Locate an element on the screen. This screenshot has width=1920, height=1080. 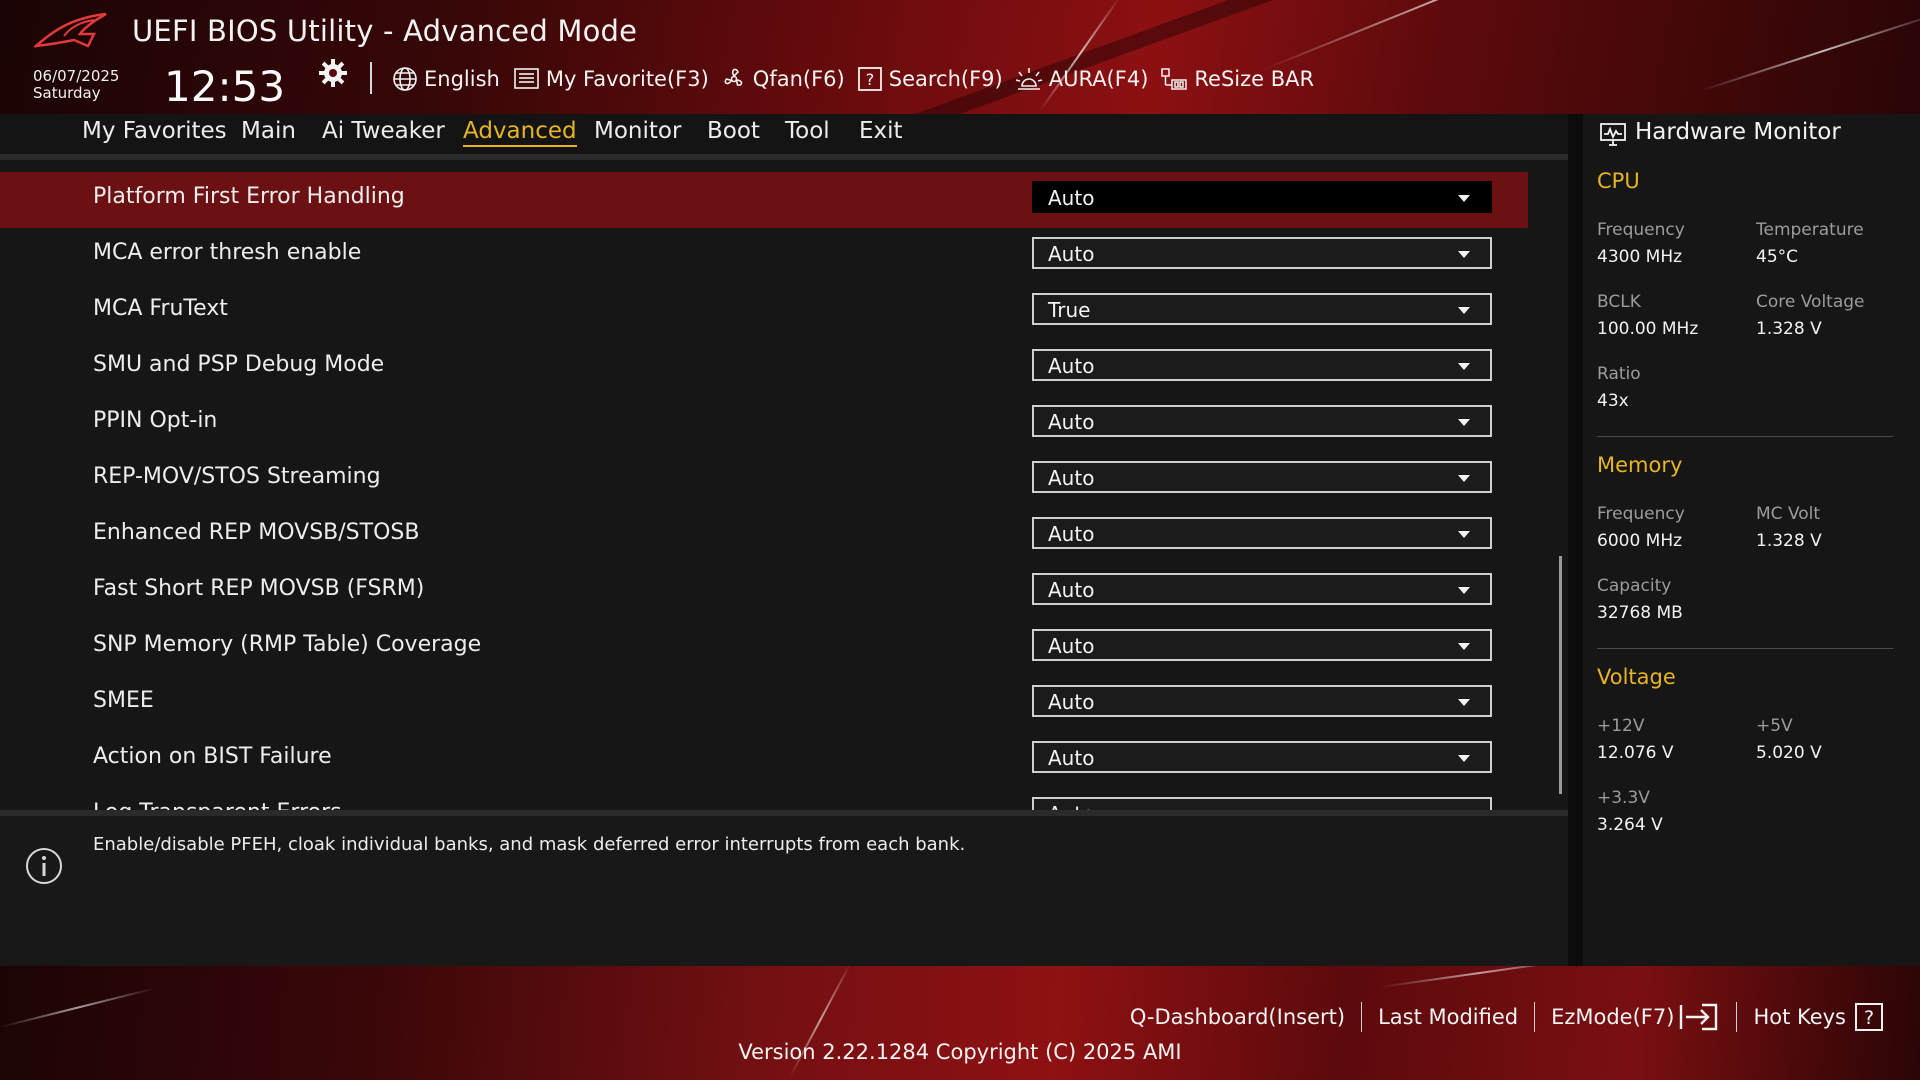
search-button: ? Search(F9) is located at coordinates (930, 79).